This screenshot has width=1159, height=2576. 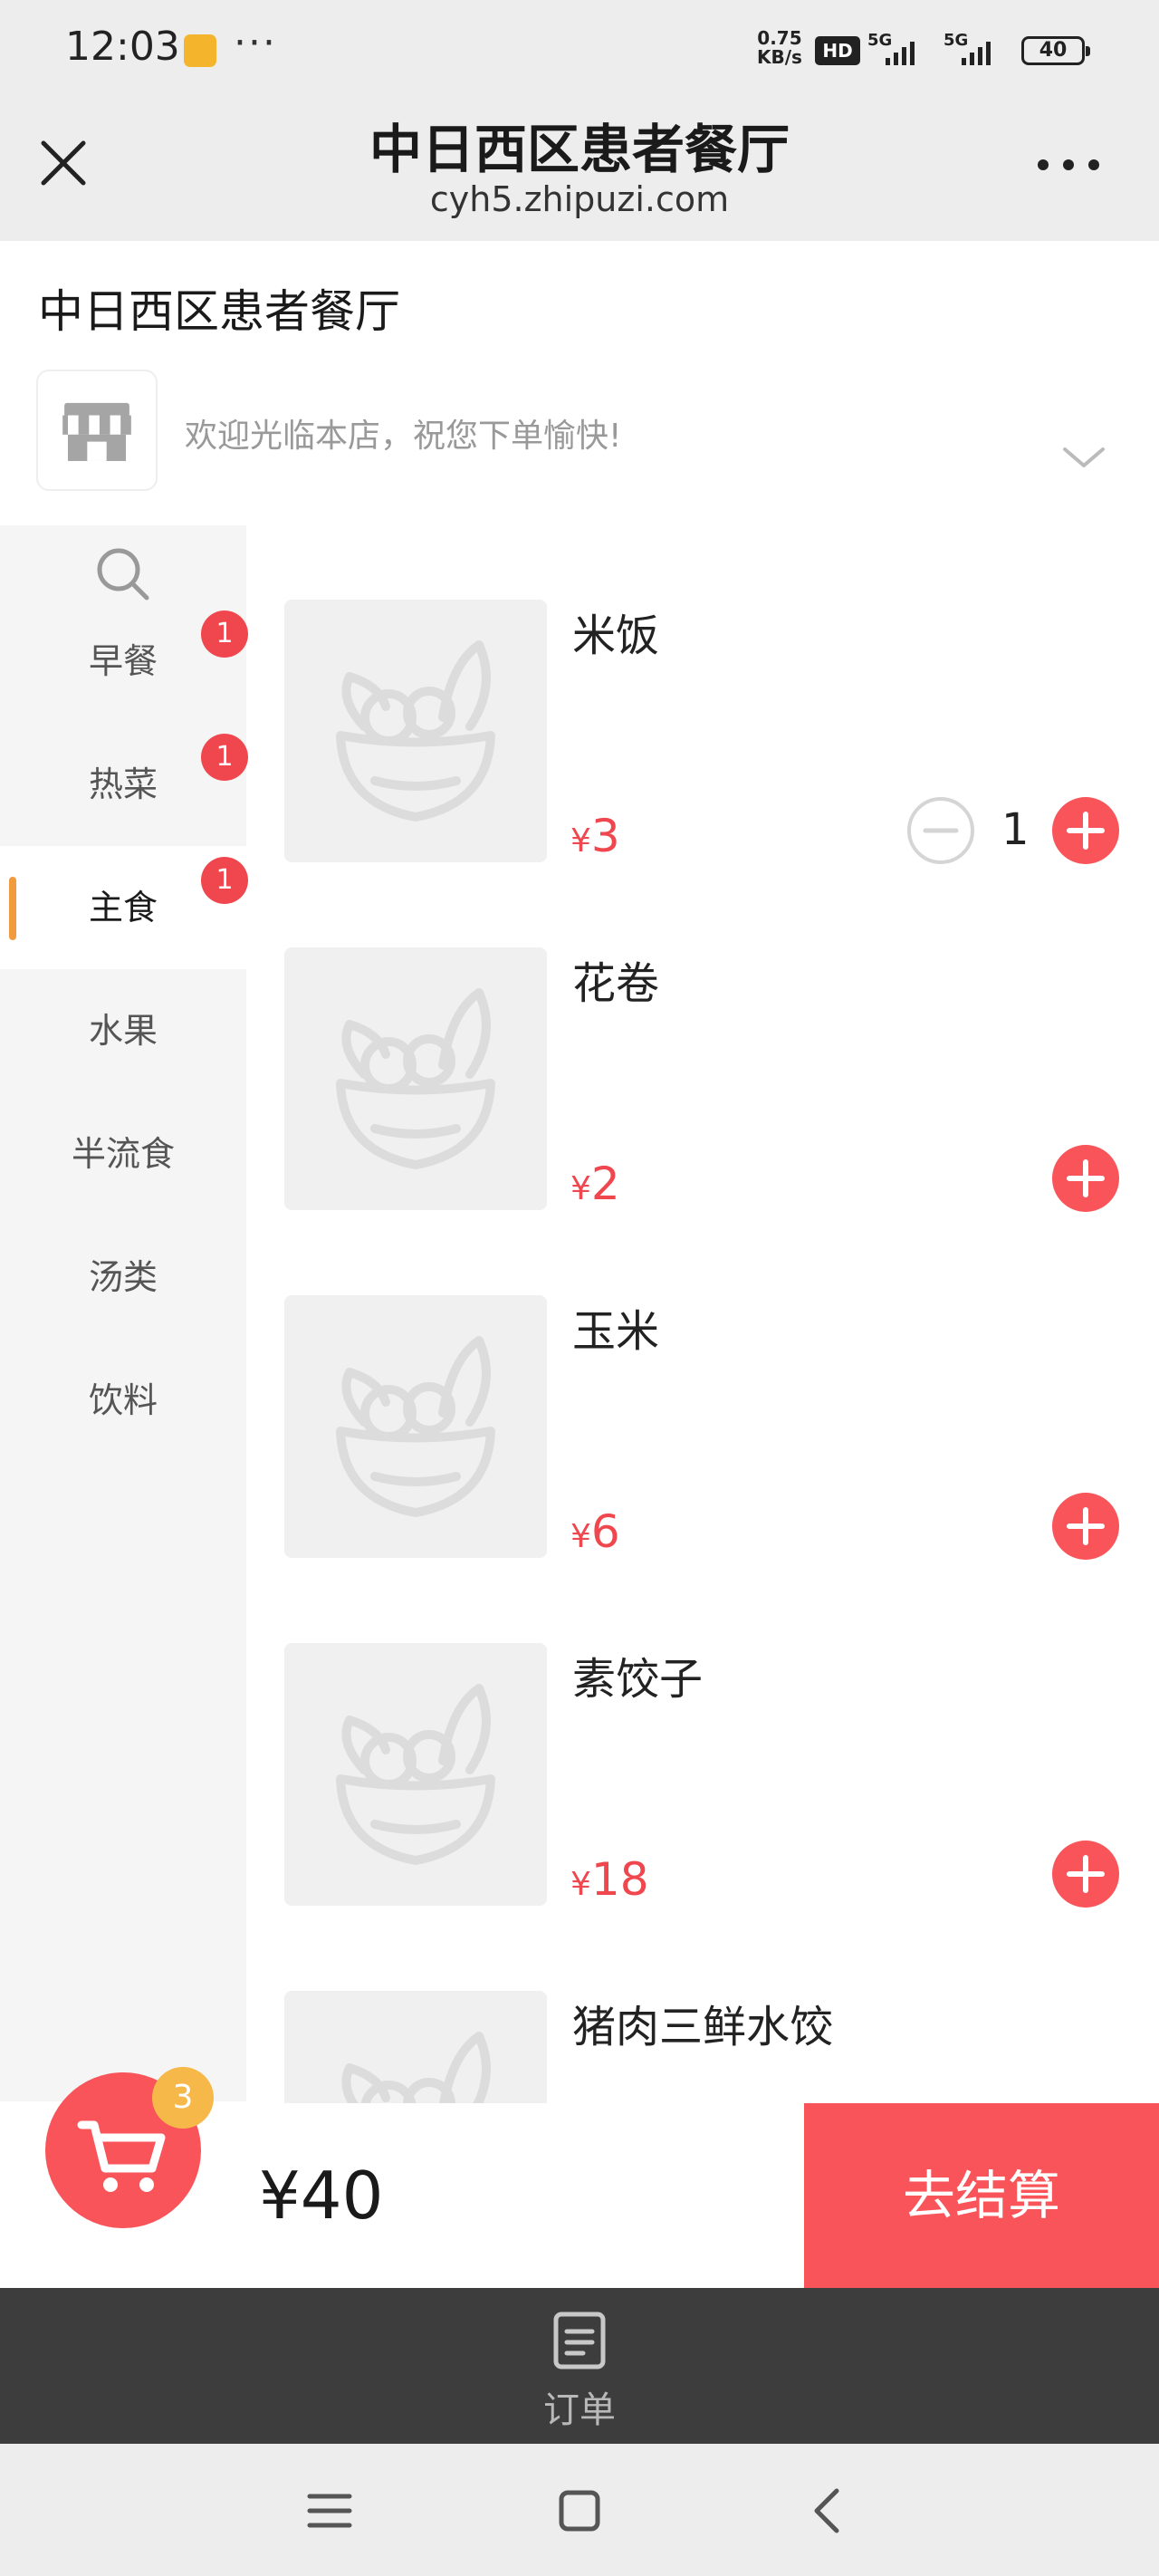 What do you see at coordinates (703, 1121) in the screenshot?
I see `product-item: 花卷 ¥2` at bounding box center [703, 1121].